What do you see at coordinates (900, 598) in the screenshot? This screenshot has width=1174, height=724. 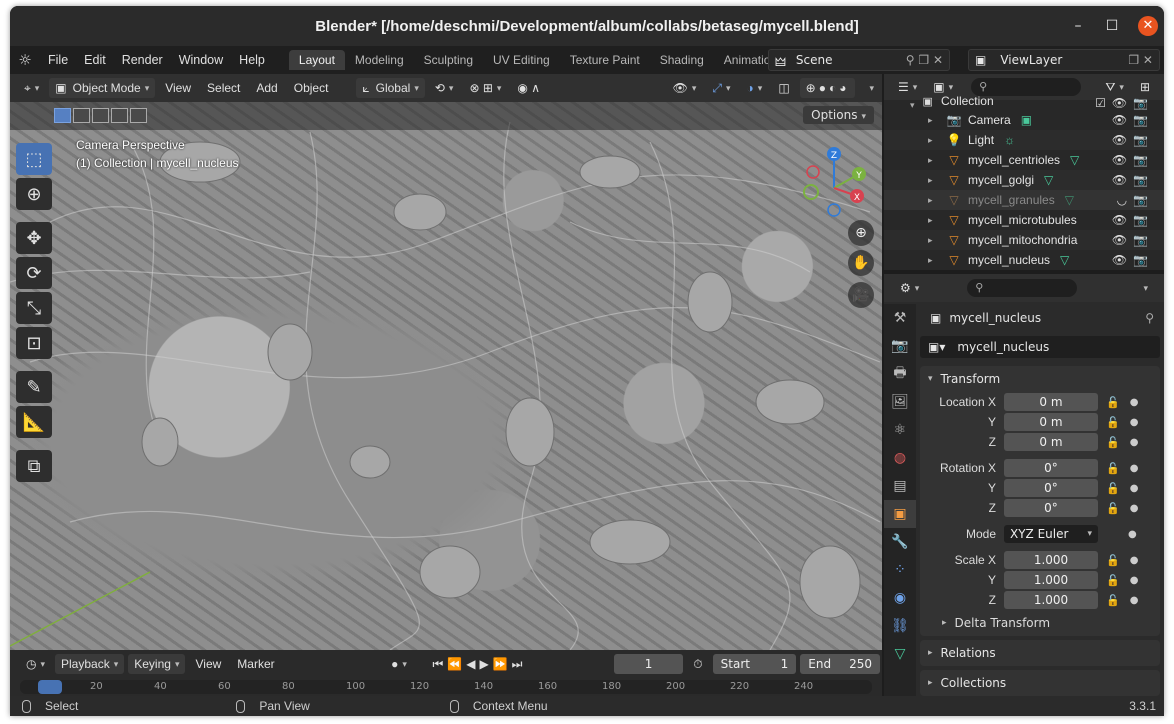 I see `physics-tab-icon: ◉` at bounding box center [900, 598].